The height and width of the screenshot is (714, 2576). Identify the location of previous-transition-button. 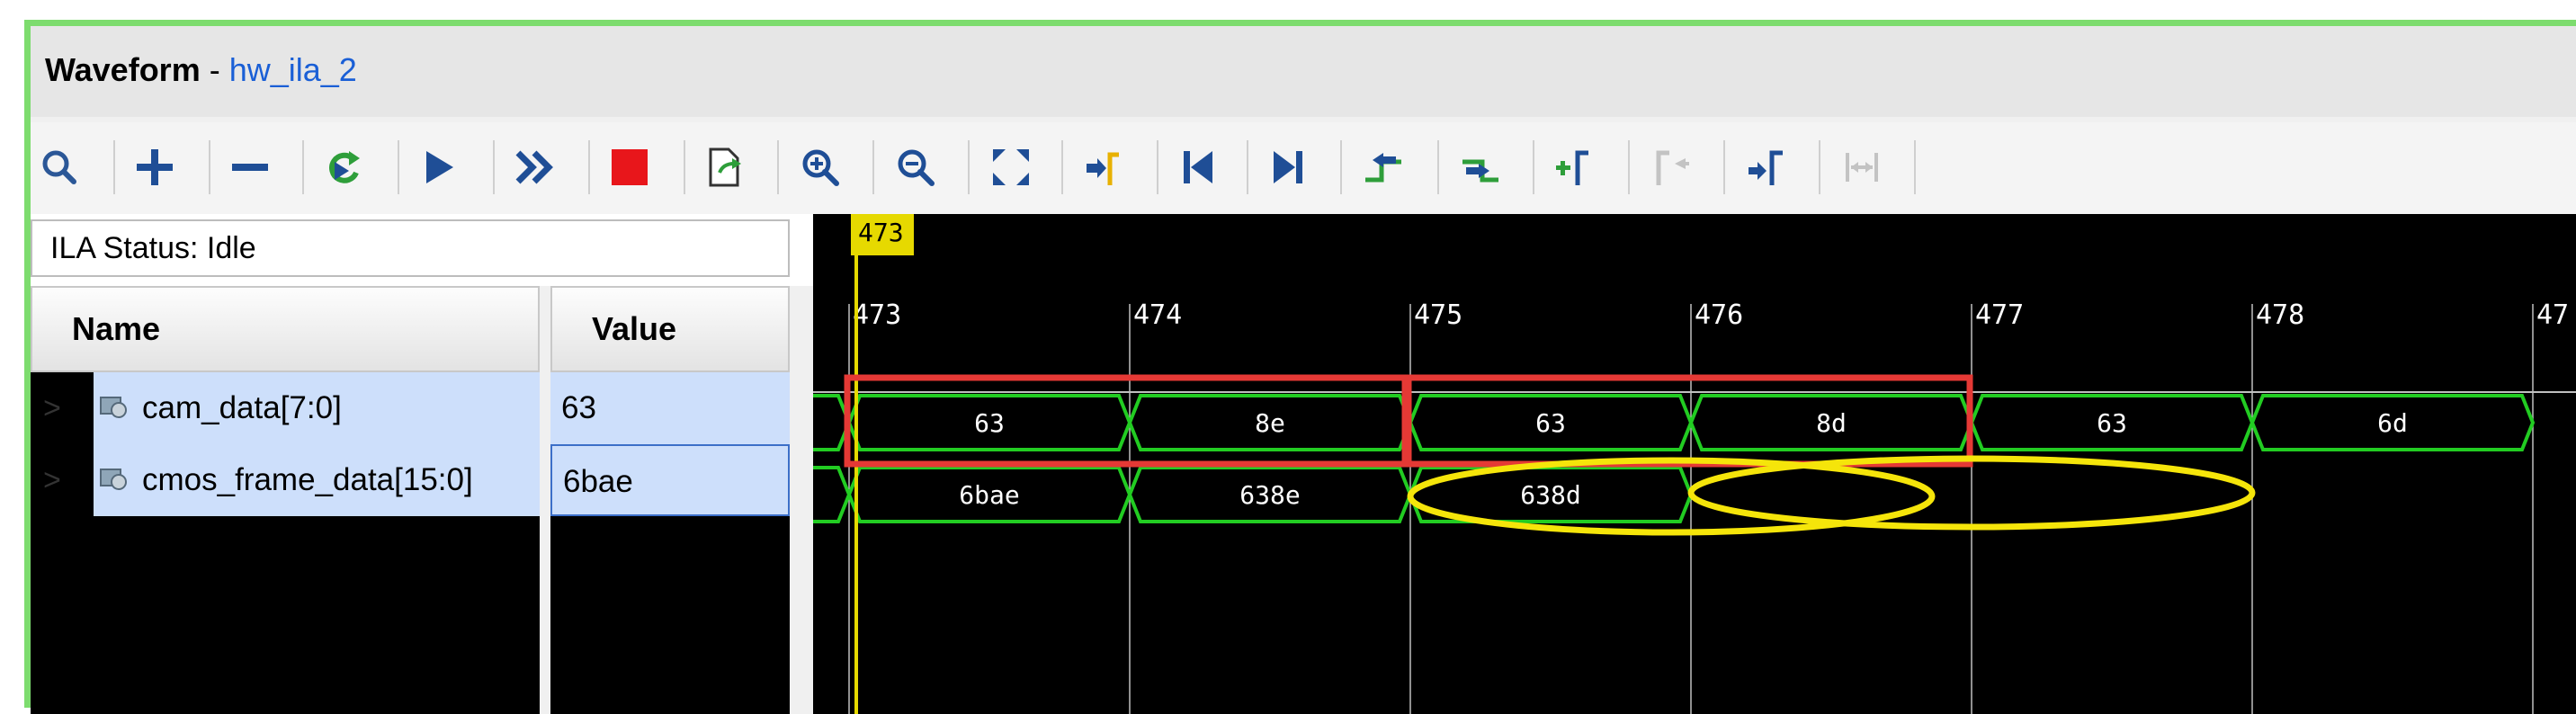
(1383, 167).